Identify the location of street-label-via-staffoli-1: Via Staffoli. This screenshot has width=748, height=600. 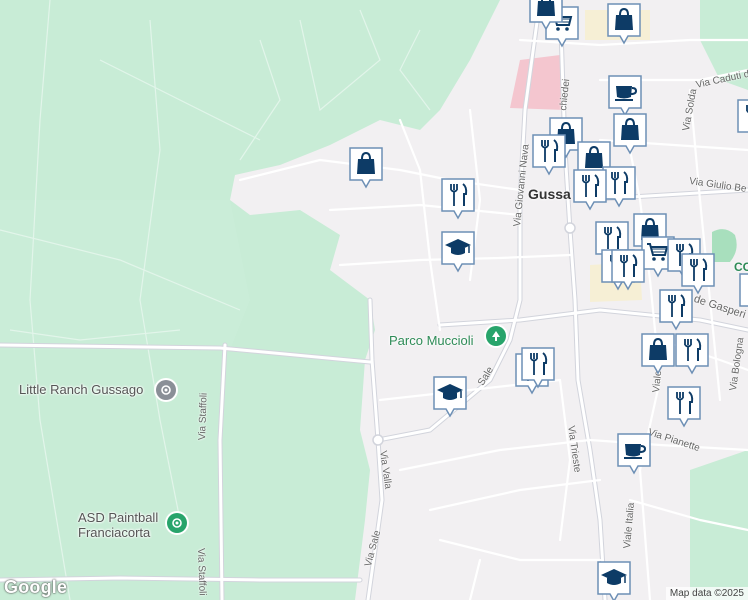
(203, 416).